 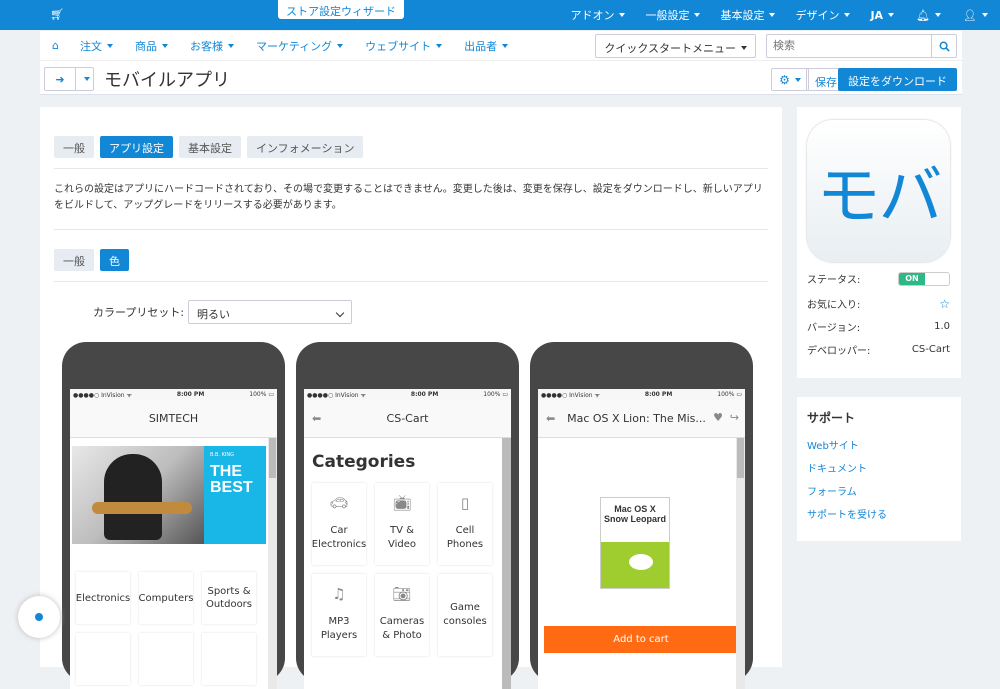 What do you see at coordinates (879, 490) in the screenshot?
I see `support-link-forum: フォーラム` at bounding box center [879, 490].